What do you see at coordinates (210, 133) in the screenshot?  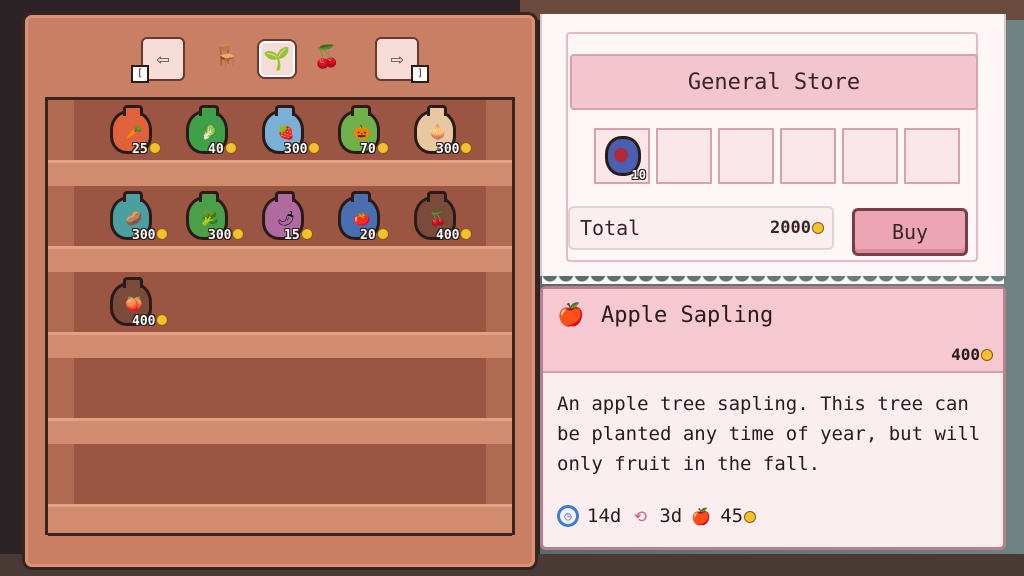 I see `crop-icon: 🥬` at bounding box center [210, 133].